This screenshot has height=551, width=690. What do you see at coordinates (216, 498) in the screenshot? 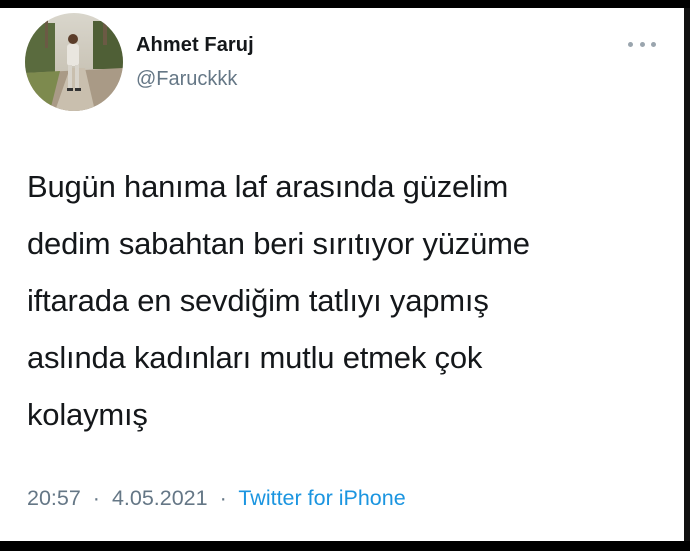
I see `tweet-meta: 20:57 · 4.05.2021 · Twitter for iPhone` at bounding box center [216, 498].